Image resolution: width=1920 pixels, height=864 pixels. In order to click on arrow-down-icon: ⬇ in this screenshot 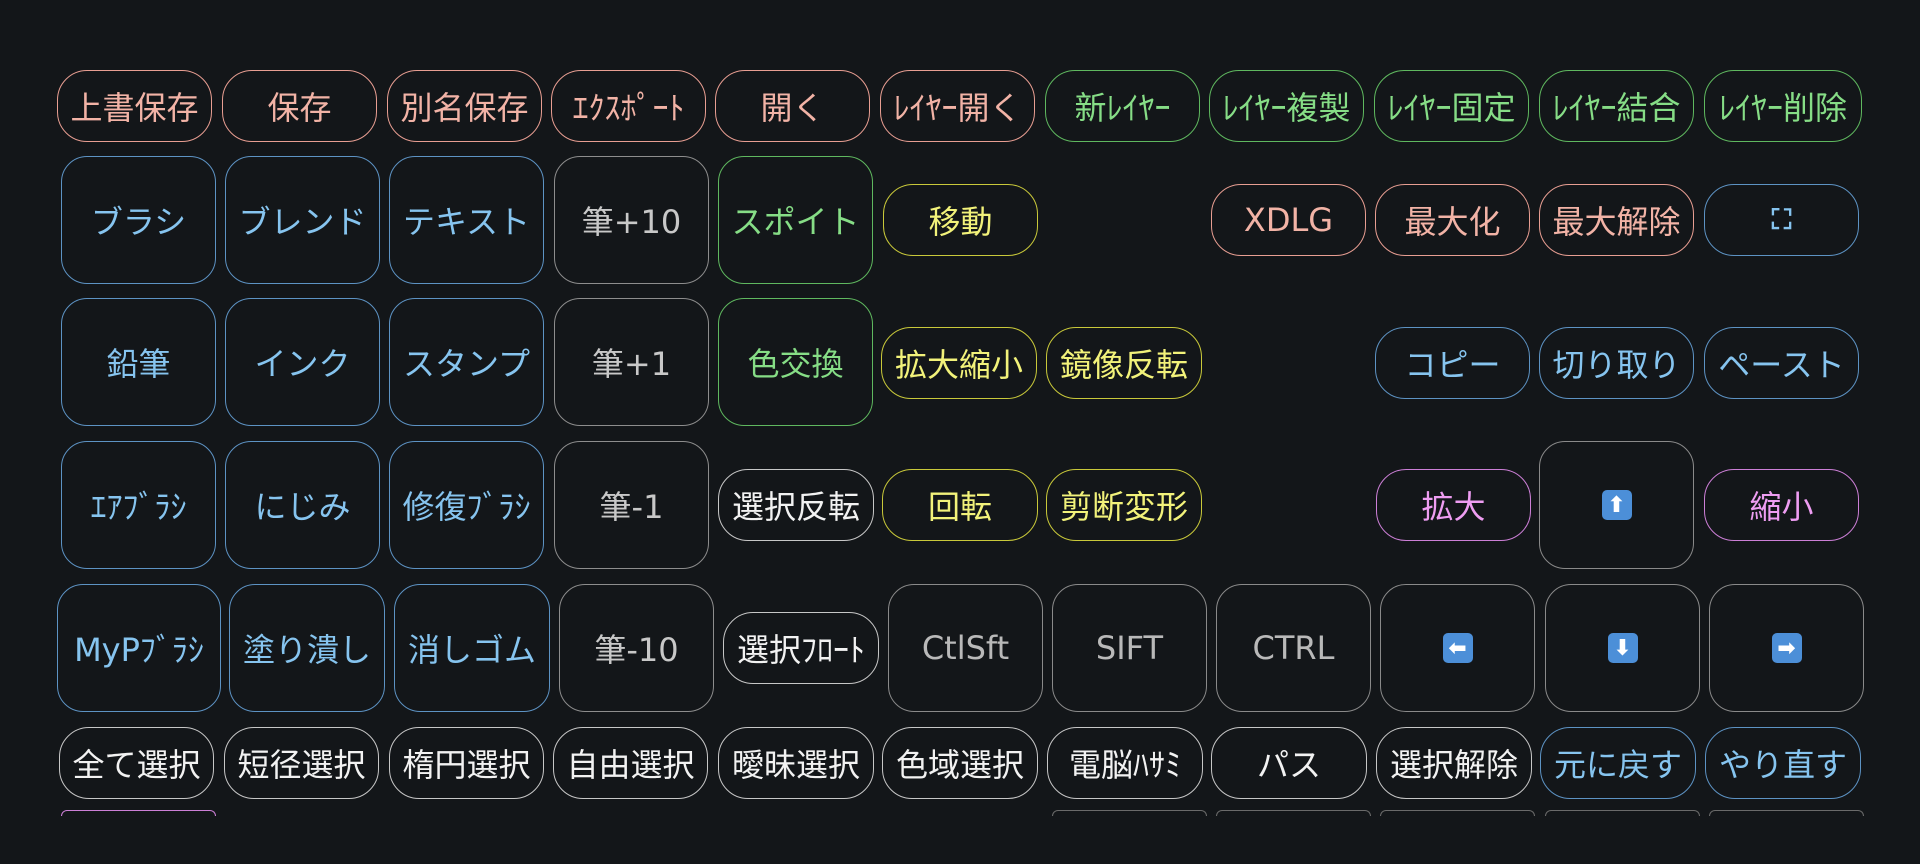, I will do `click(1622, 648)`.